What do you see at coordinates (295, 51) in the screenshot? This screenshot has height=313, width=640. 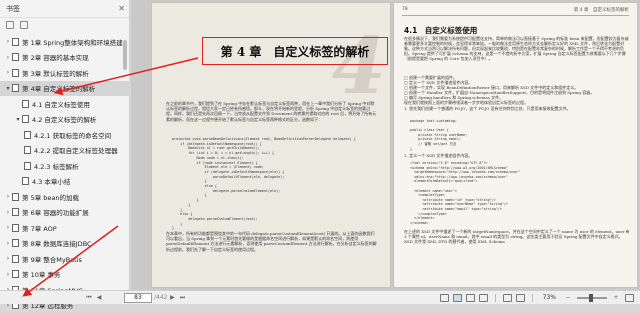 I see `chapter-title-highlight: 第 4 章 自定义标签的解析` at bounding box center [295, 51].